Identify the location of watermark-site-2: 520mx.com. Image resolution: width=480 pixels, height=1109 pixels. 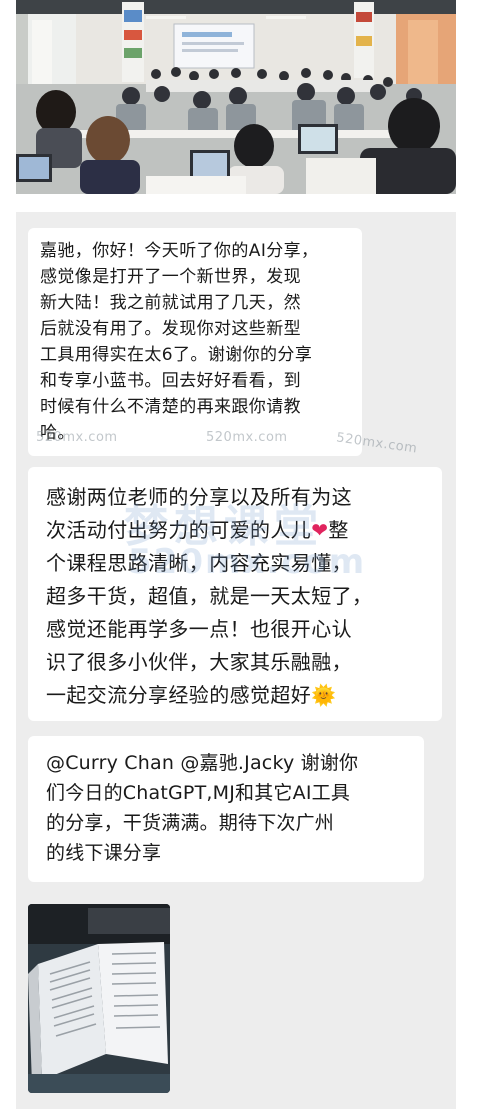
(247, 437).